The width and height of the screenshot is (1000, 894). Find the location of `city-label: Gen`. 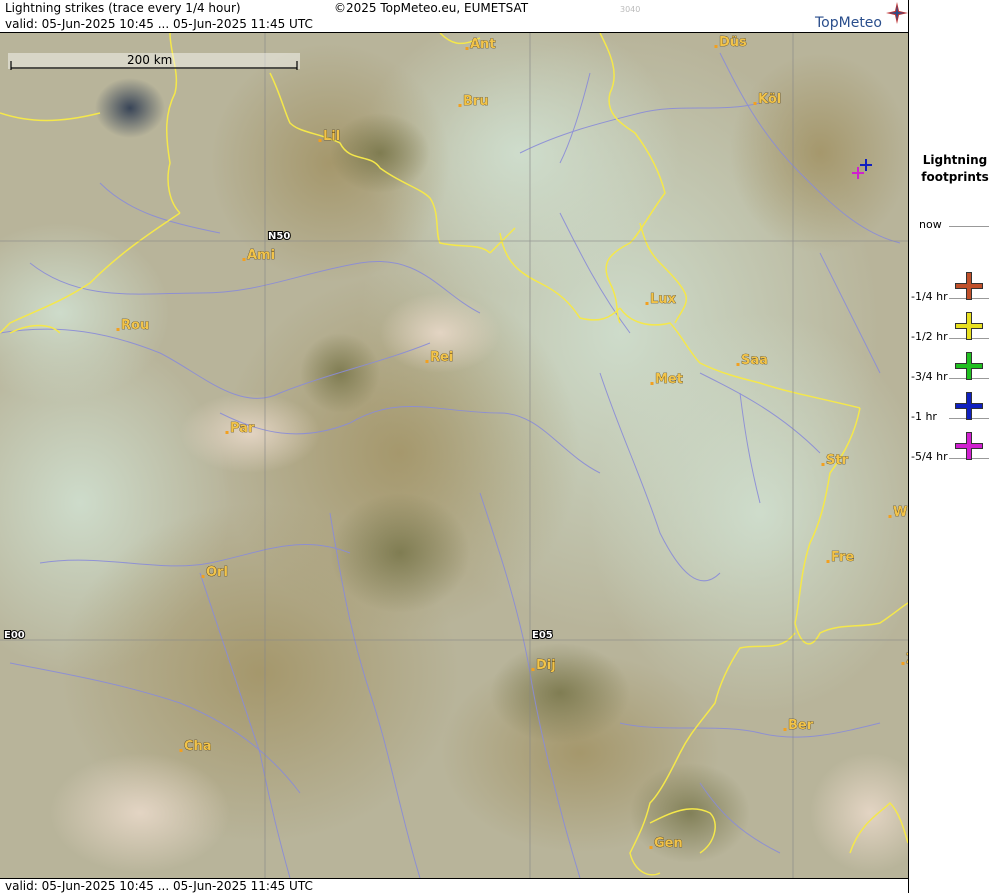

city-label: Gen is located at coordinates (668, 843).